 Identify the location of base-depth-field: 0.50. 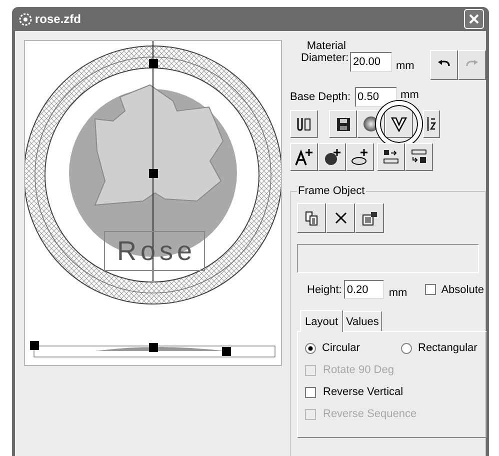
(375, 97).